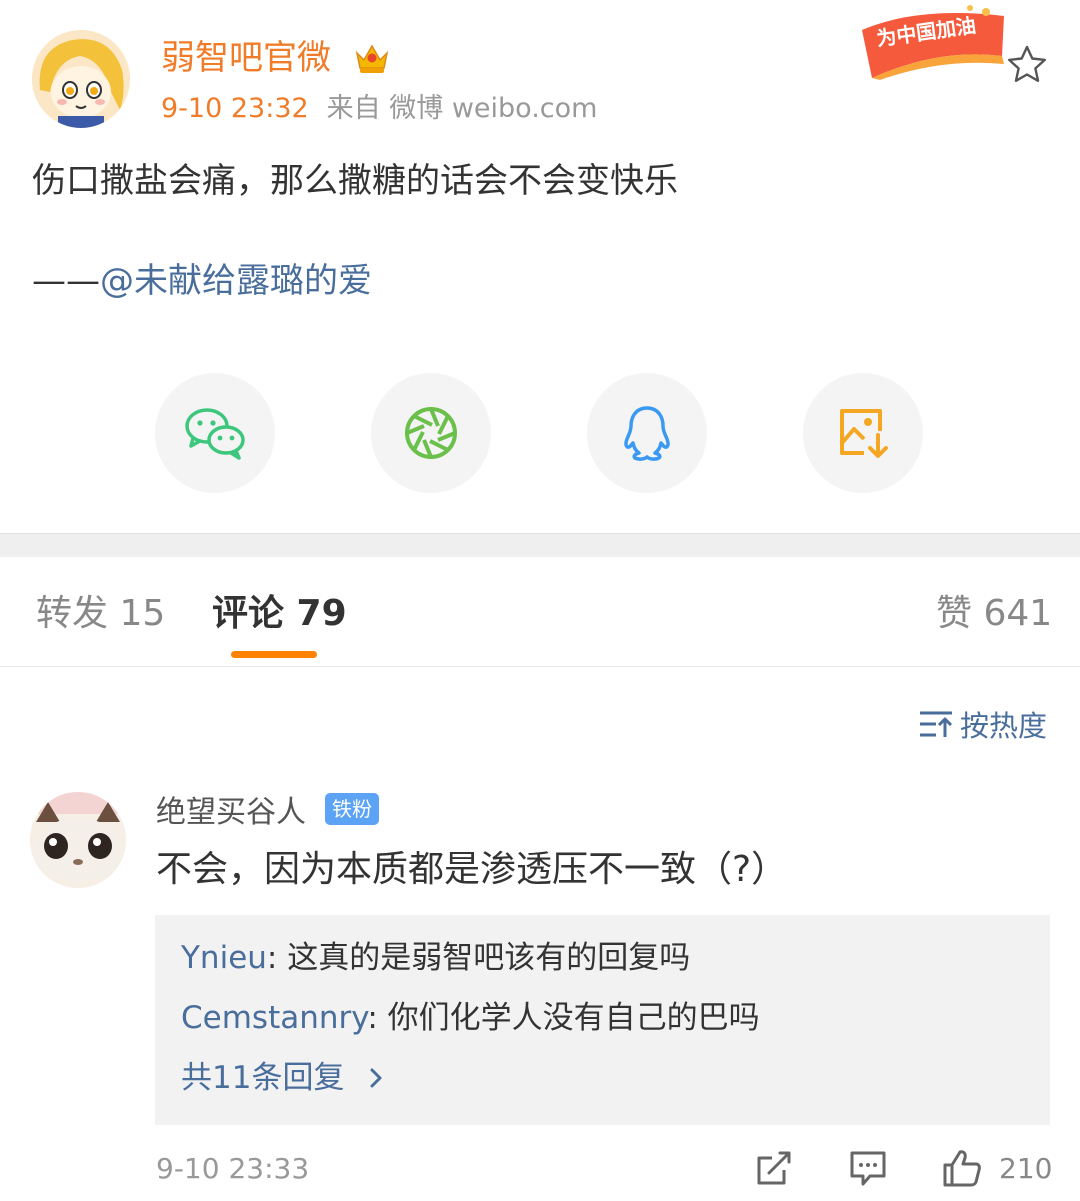 This screenshot has width=1080, height=1201. Describe the element at coordinates (540, 612) in the screenshot. I see `post-tabs: 转发 15 评论 79 赞 641` at that location.